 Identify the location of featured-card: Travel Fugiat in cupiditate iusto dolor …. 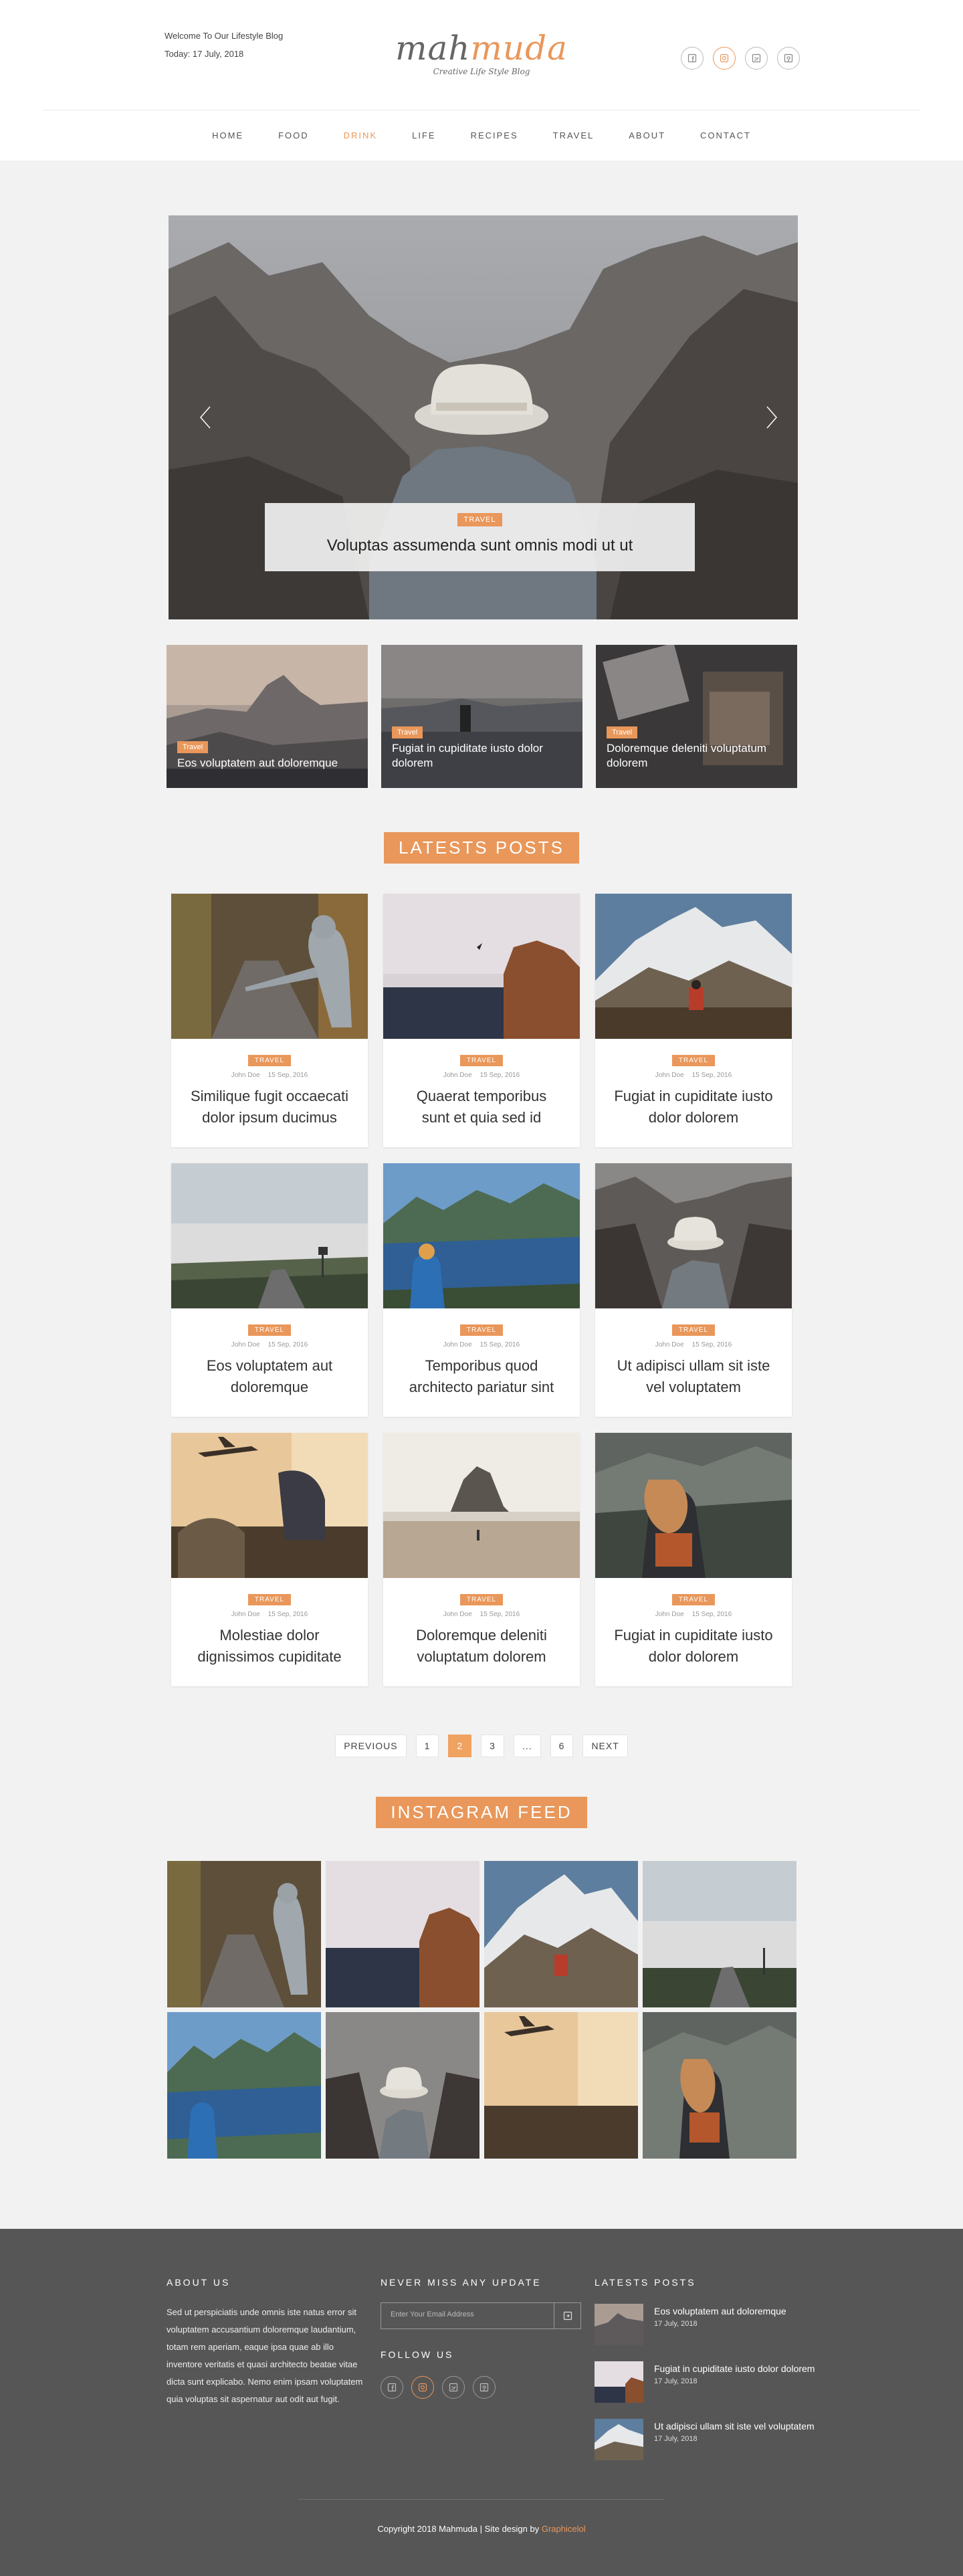
(481, 717).